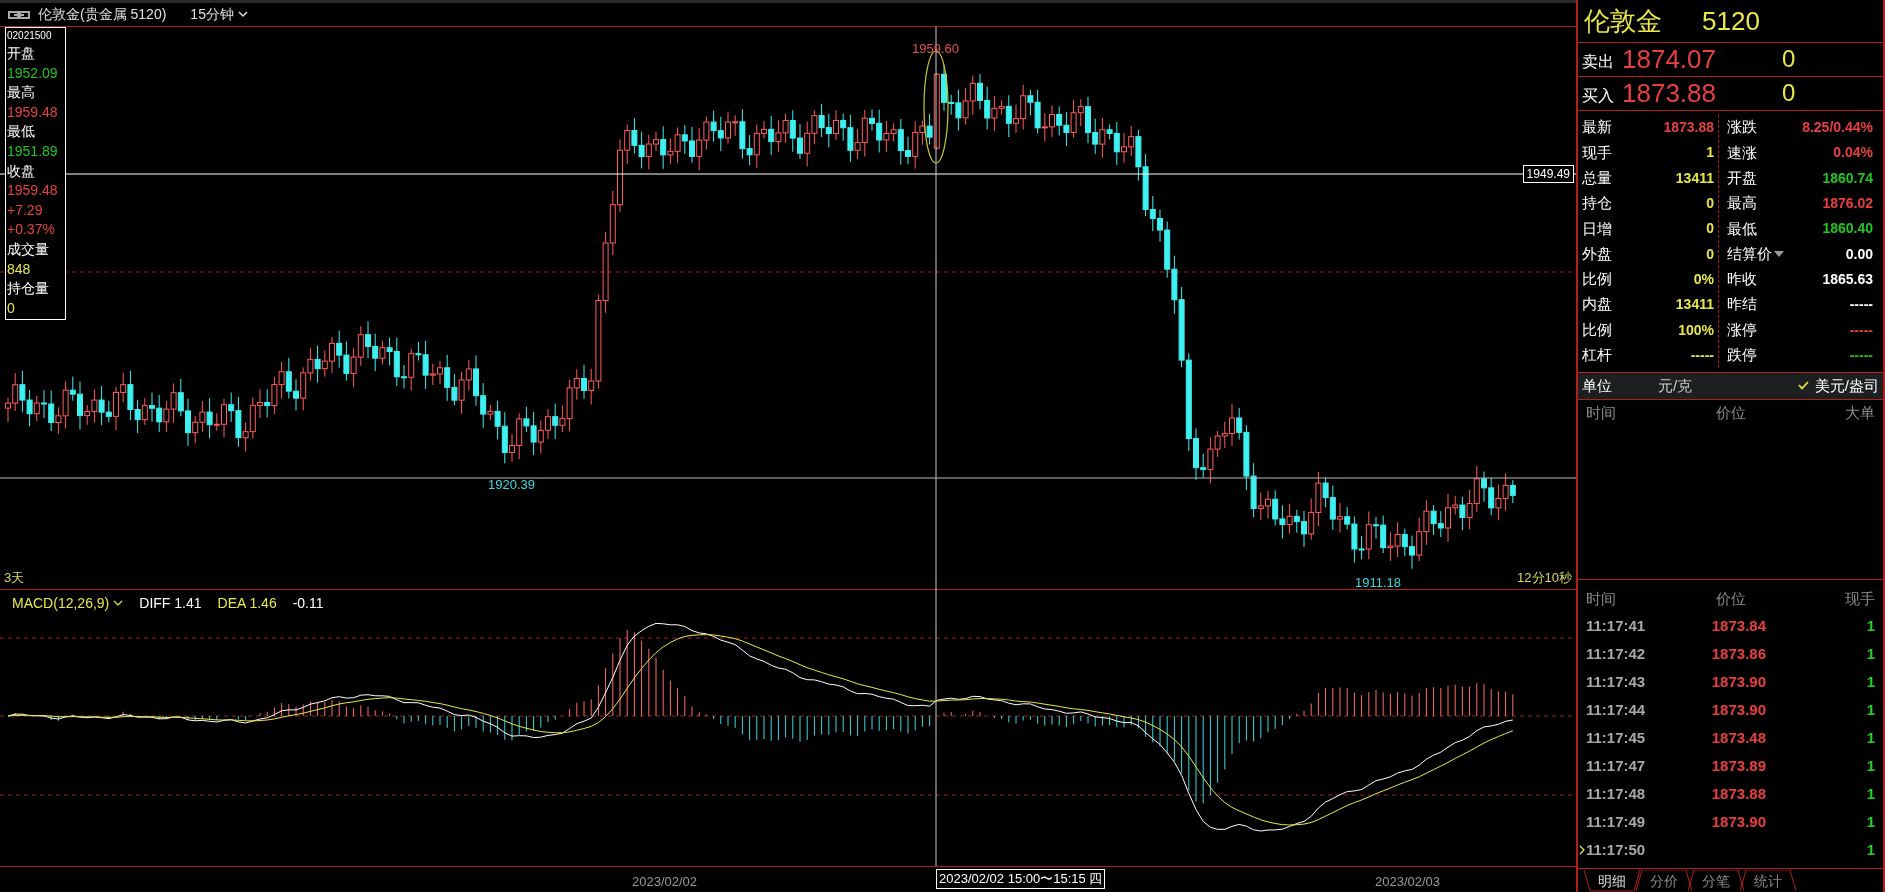 This screenshot has width=1885, height=892. I want to click on info-value: 1951.89, so click(33, 151).